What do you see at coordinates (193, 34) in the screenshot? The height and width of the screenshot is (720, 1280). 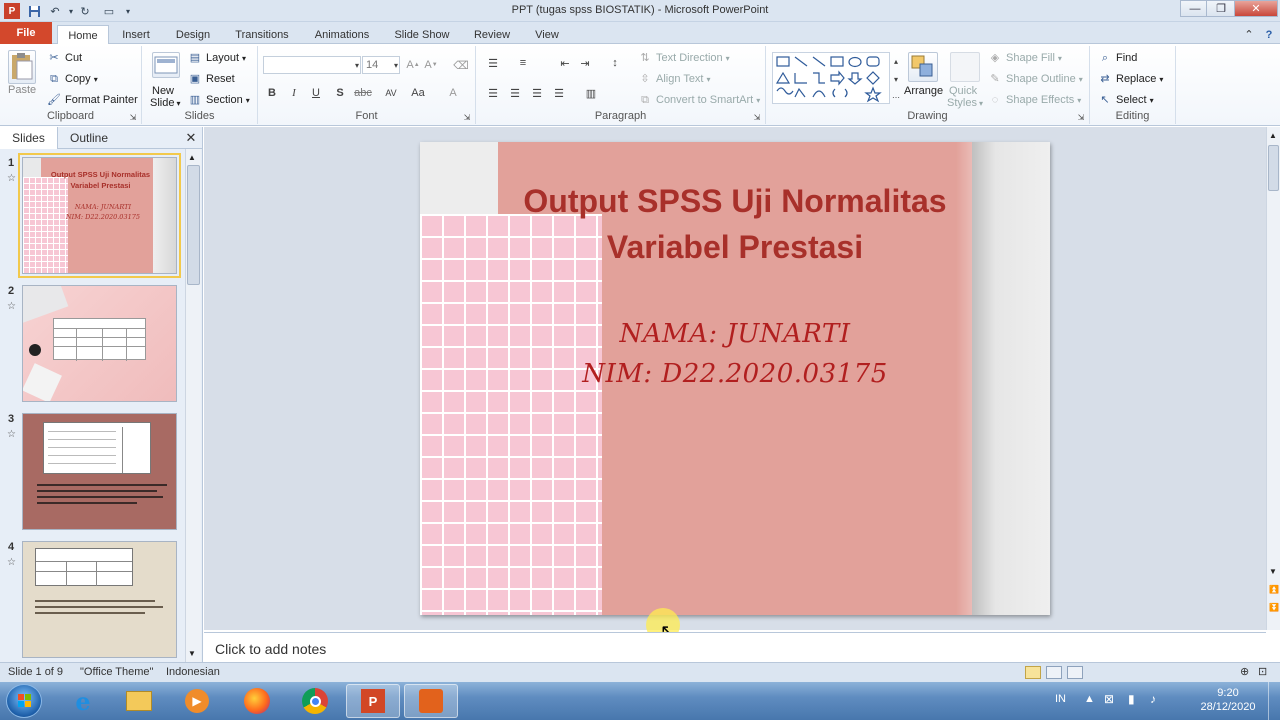 I see `tab-design: Design` at bounding box center [193, 34].